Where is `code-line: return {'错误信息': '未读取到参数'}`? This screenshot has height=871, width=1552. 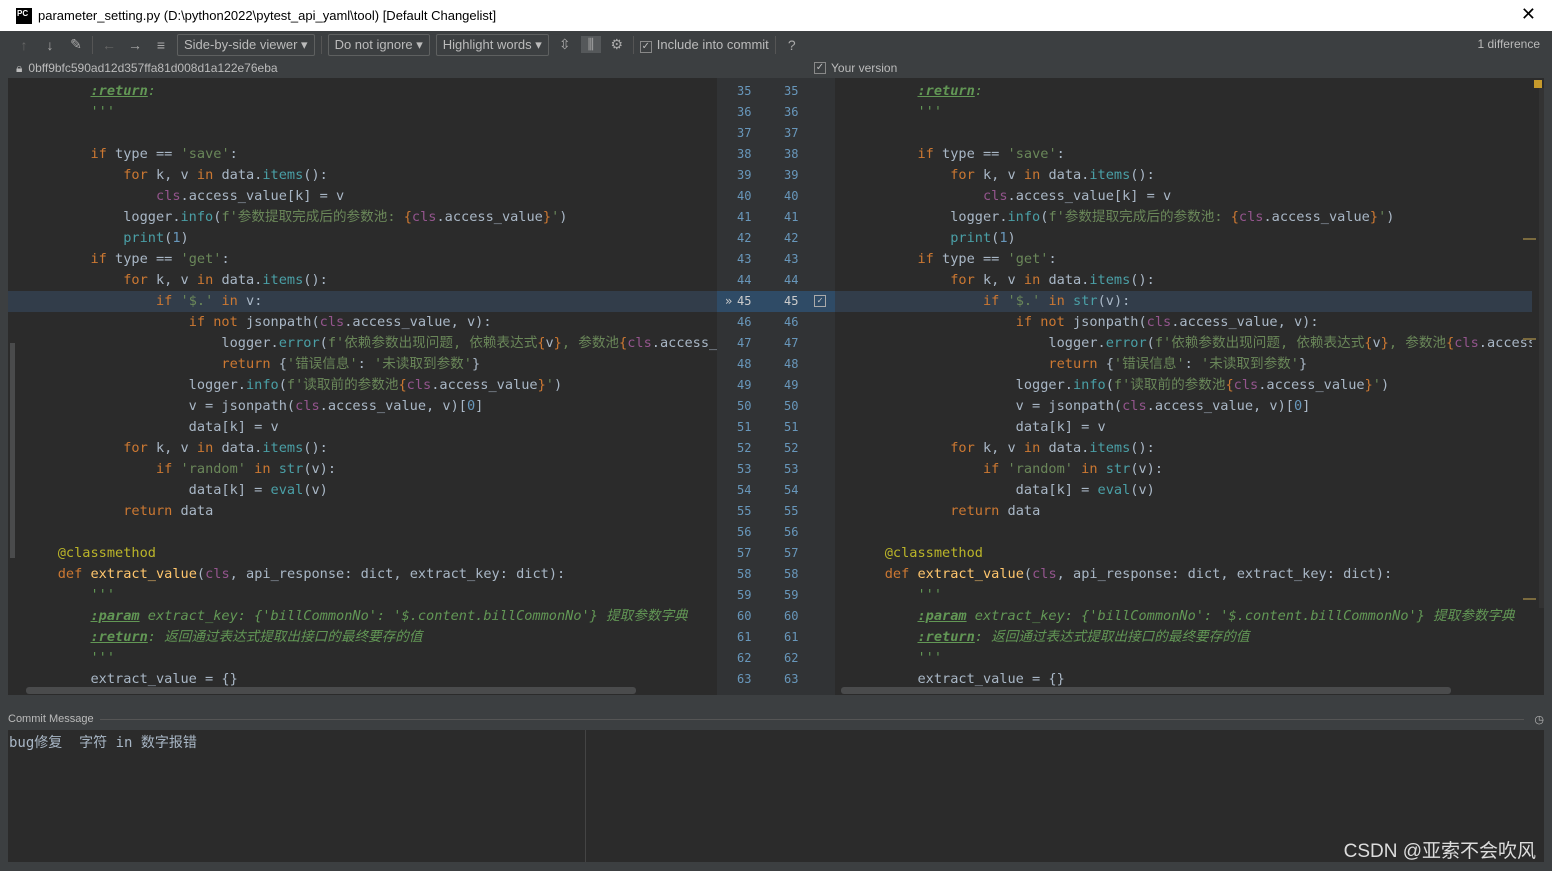 code-line: return {'错误信息': '未读取到参数'} is located at coordinates (1183, 364).